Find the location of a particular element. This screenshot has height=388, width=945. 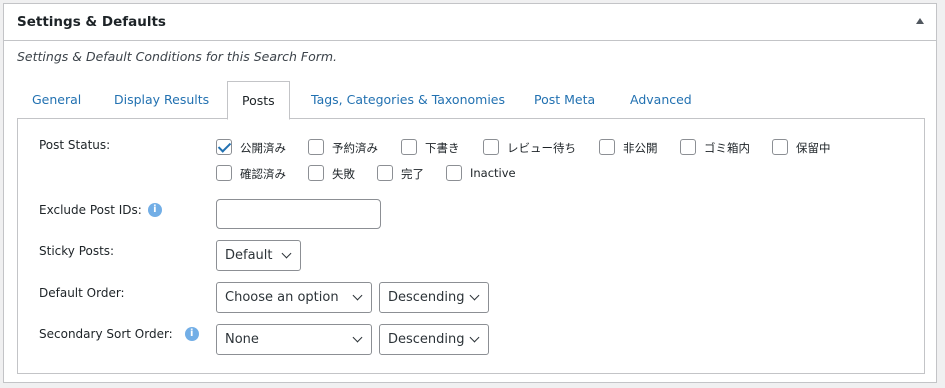

tab-post-meta: Post Meta is located at coordinates (564, 100).